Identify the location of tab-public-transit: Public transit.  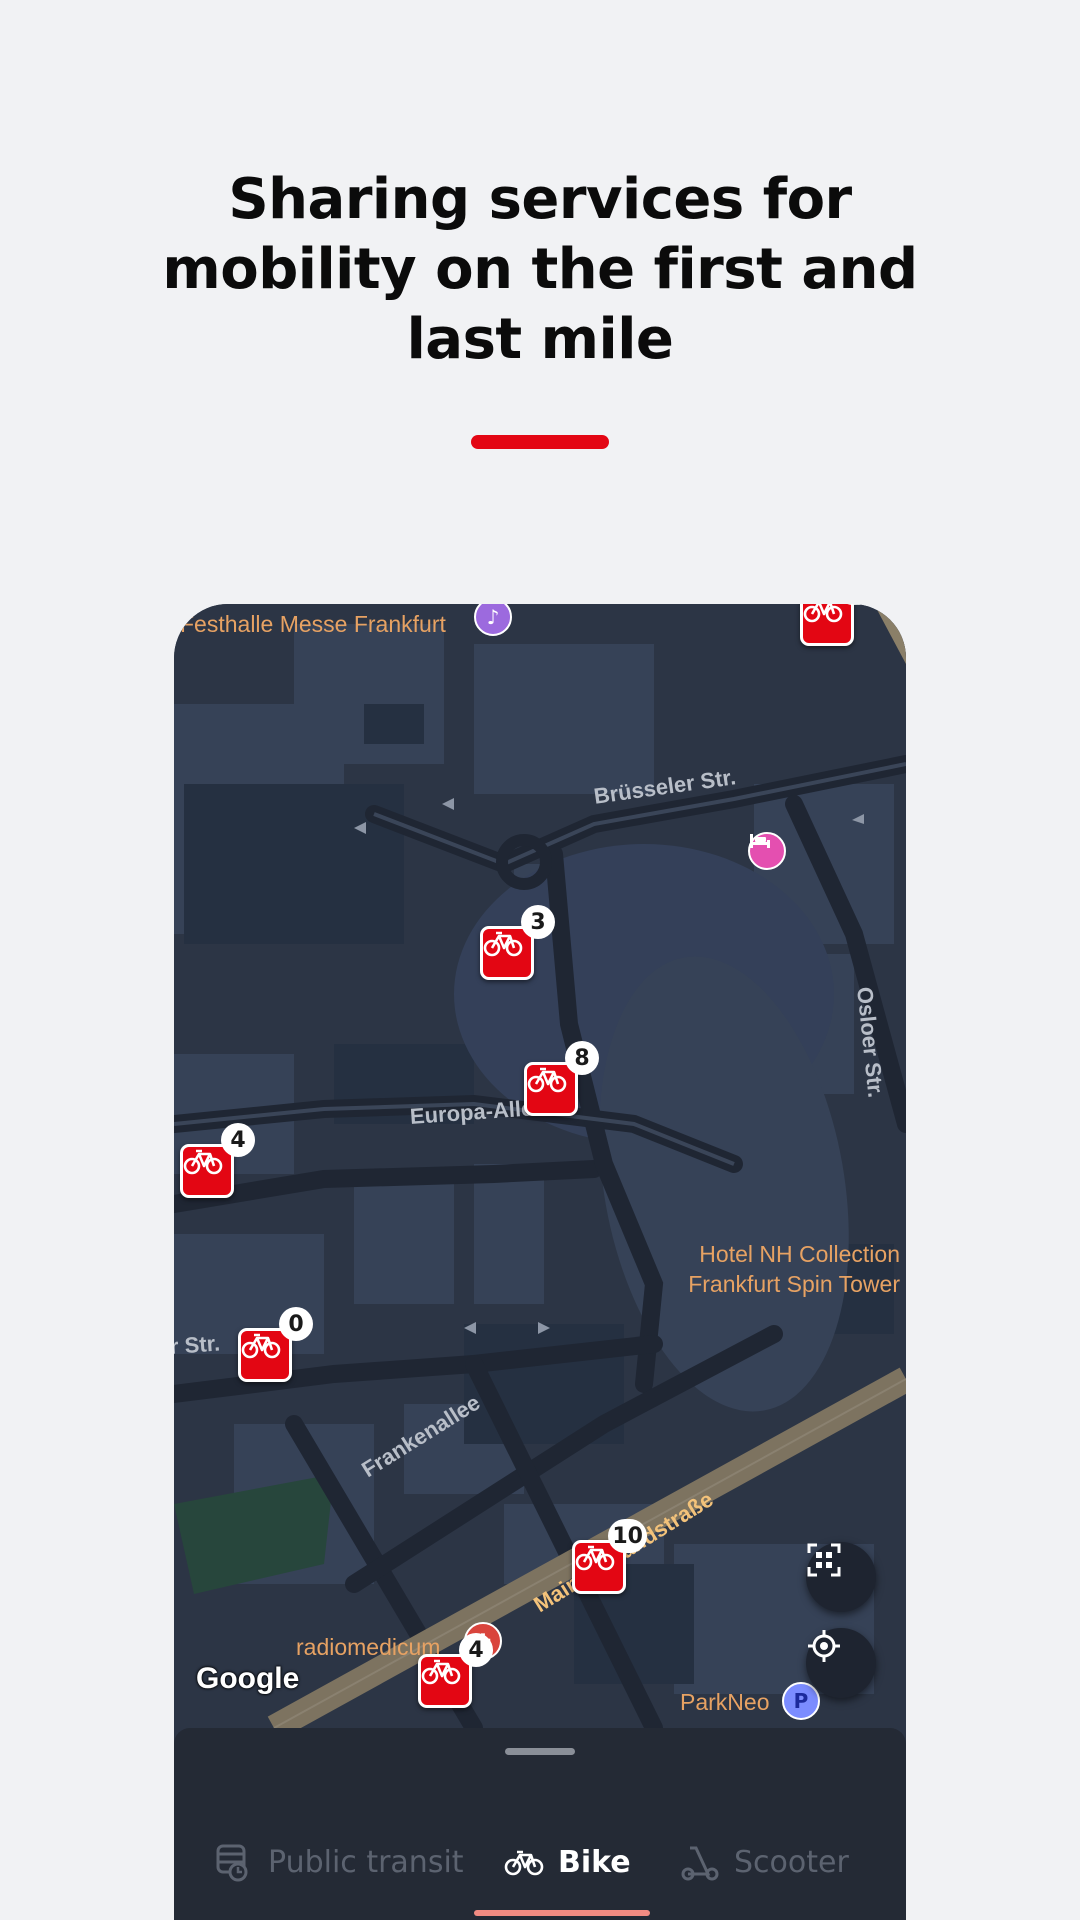
(339, 1862).